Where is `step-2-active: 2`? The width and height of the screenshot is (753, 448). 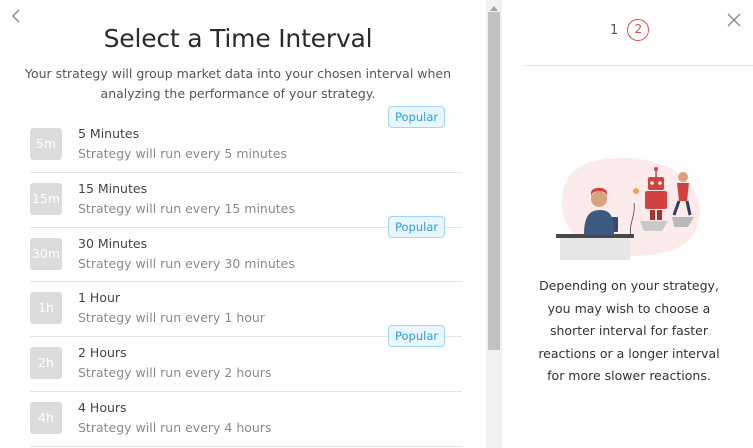 step-2-active: 2 is located at coordinates (638, 30).